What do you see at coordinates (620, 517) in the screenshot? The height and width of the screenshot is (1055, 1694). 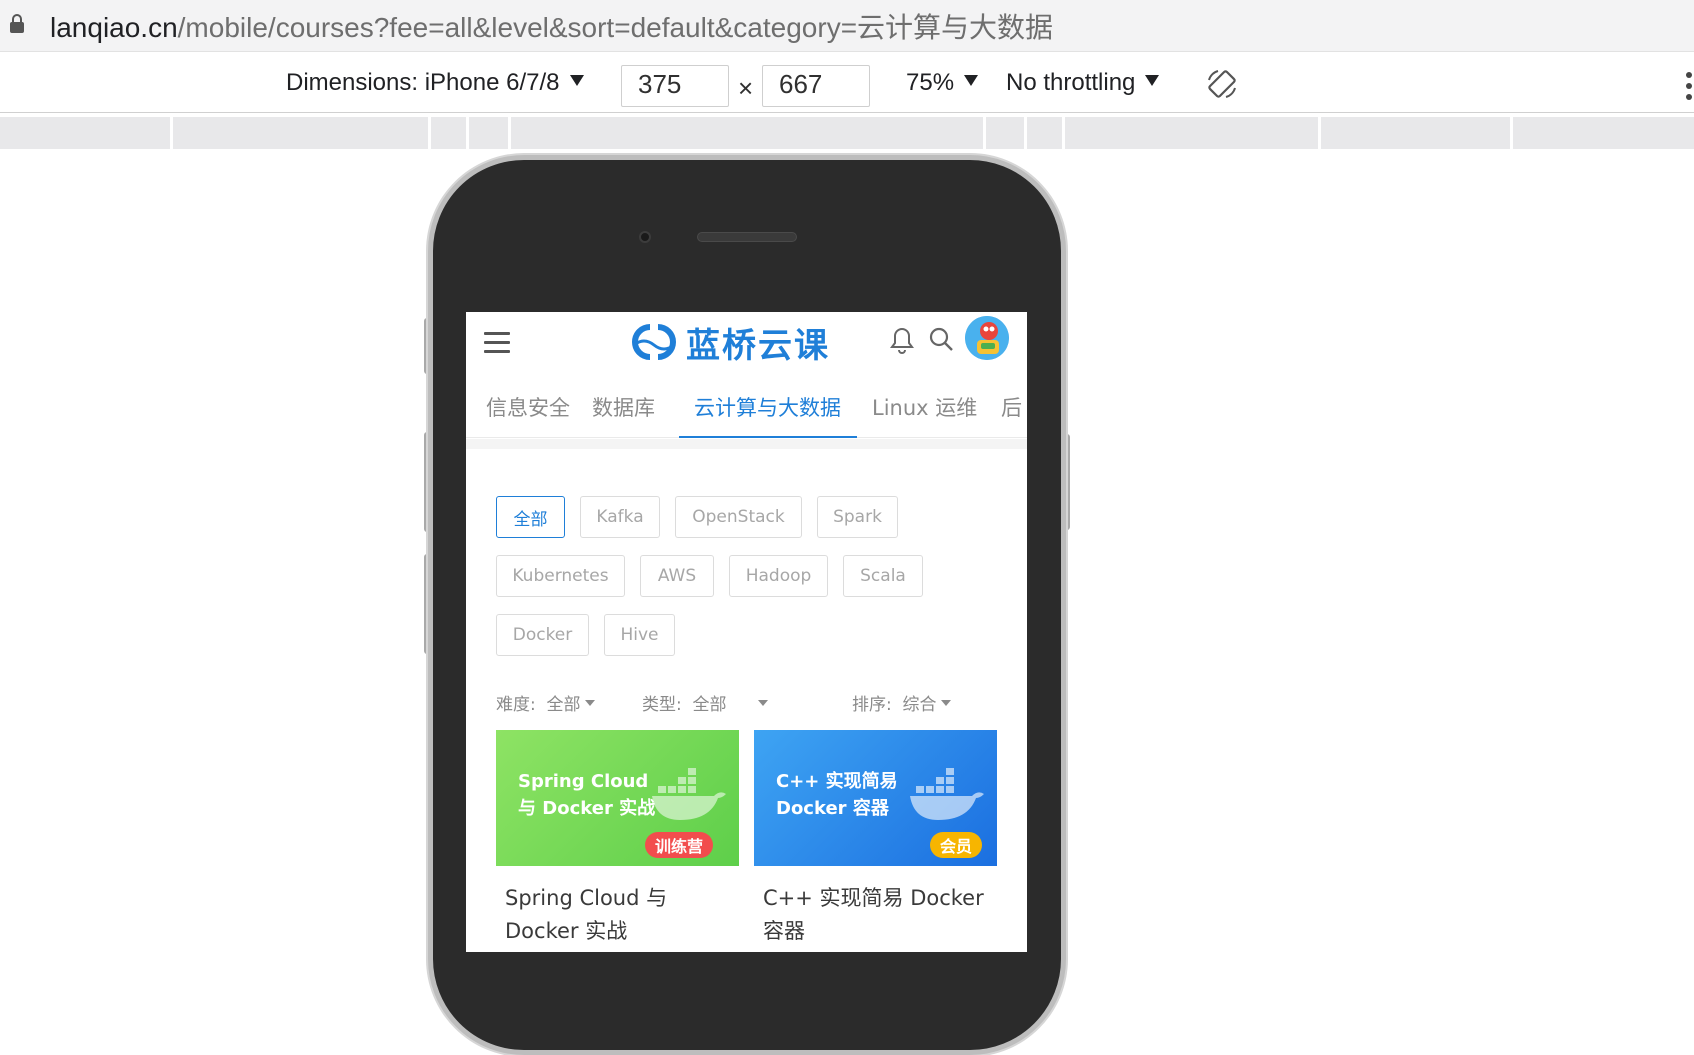 I see `tag-kafka: Kafka` at bounding box center [620, 517].